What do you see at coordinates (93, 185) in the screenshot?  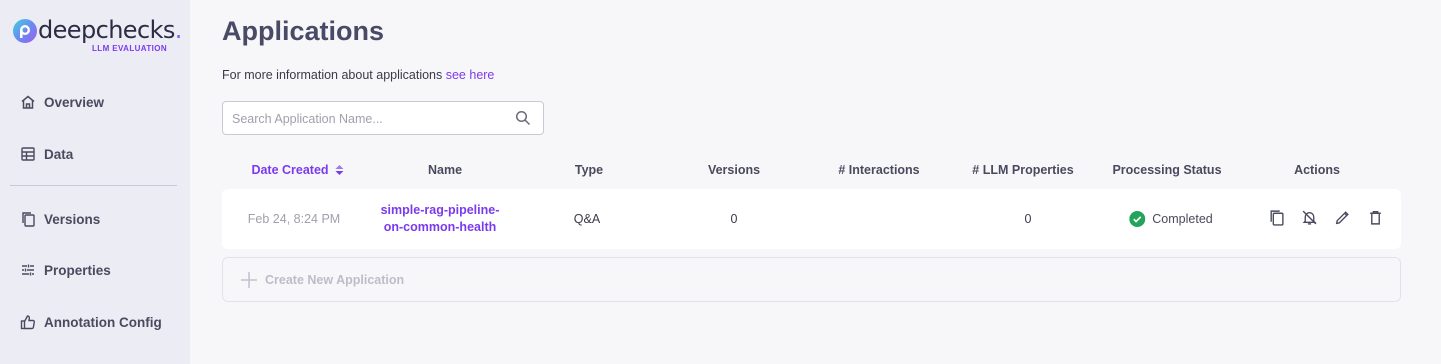 I see `sidebar-divider` at bounding box center [93, 185].